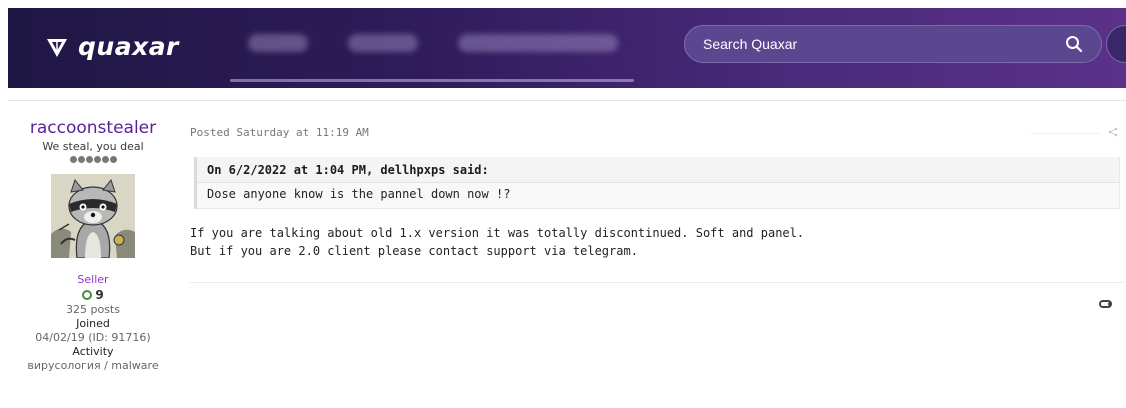 This screenshot has height=408, width=1126. Describe the element at coordinates (658, 170) in the screenshot. I see `quote-citation: On 6/2/2022 at 1:04 PM, dellhpxps said:` at that location.